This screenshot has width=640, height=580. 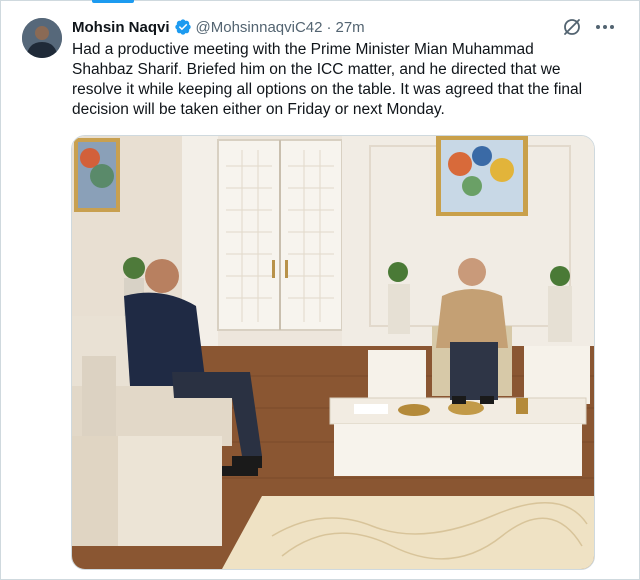 What do you see at coordinates (183, 27) in the screenshot?
I see `verified-badge-icon` at bounding box center [183, 27].